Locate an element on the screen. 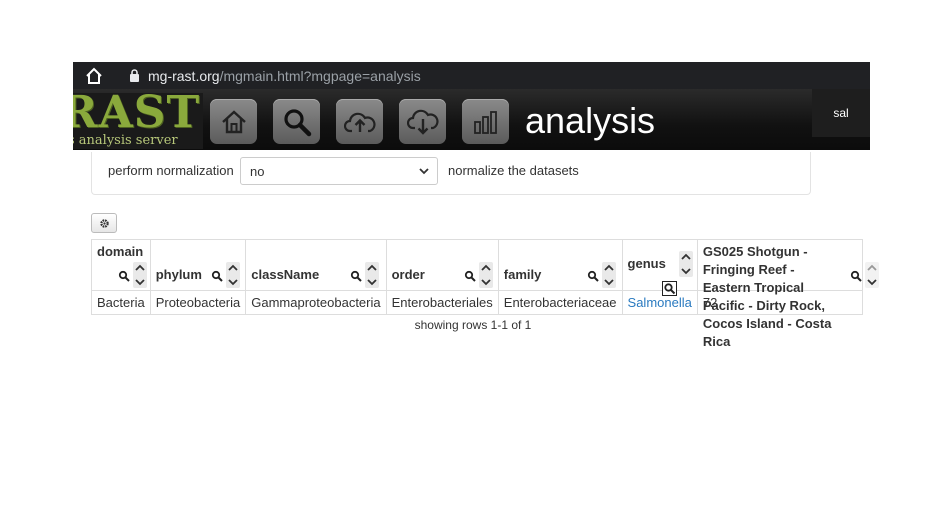 The width and height of the screenshot is (946, 523). page-title: analysis is located at coordinates (590, 120).